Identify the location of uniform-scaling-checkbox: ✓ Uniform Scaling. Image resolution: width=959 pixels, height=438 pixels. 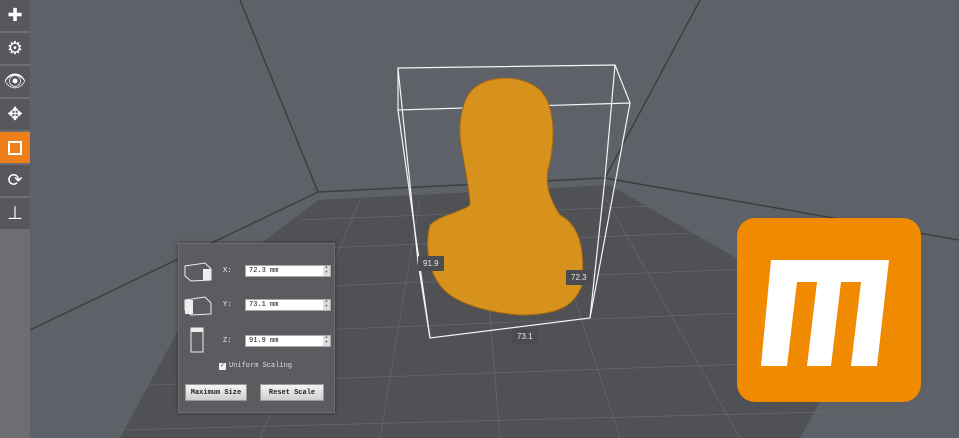
(255, 366).